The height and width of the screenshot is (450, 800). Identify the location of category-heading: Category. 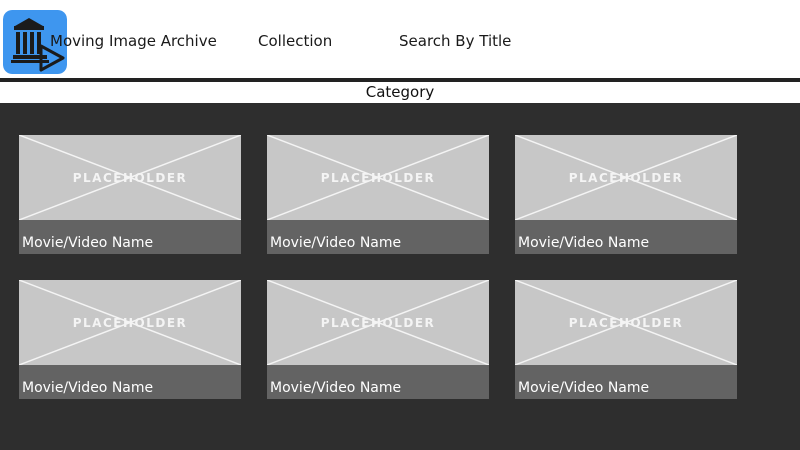
(400, 92).